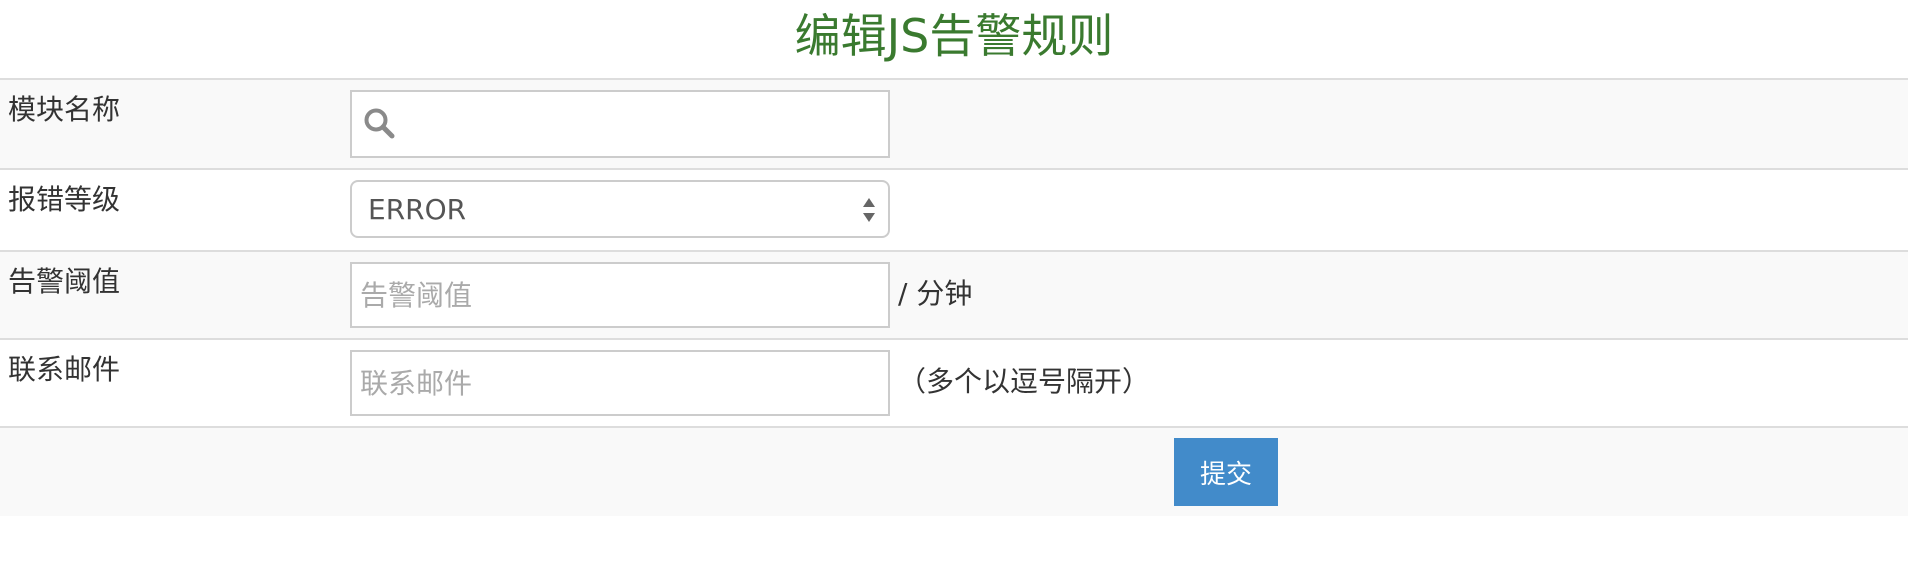  I want to click on threshold-input, so click(620, 295).